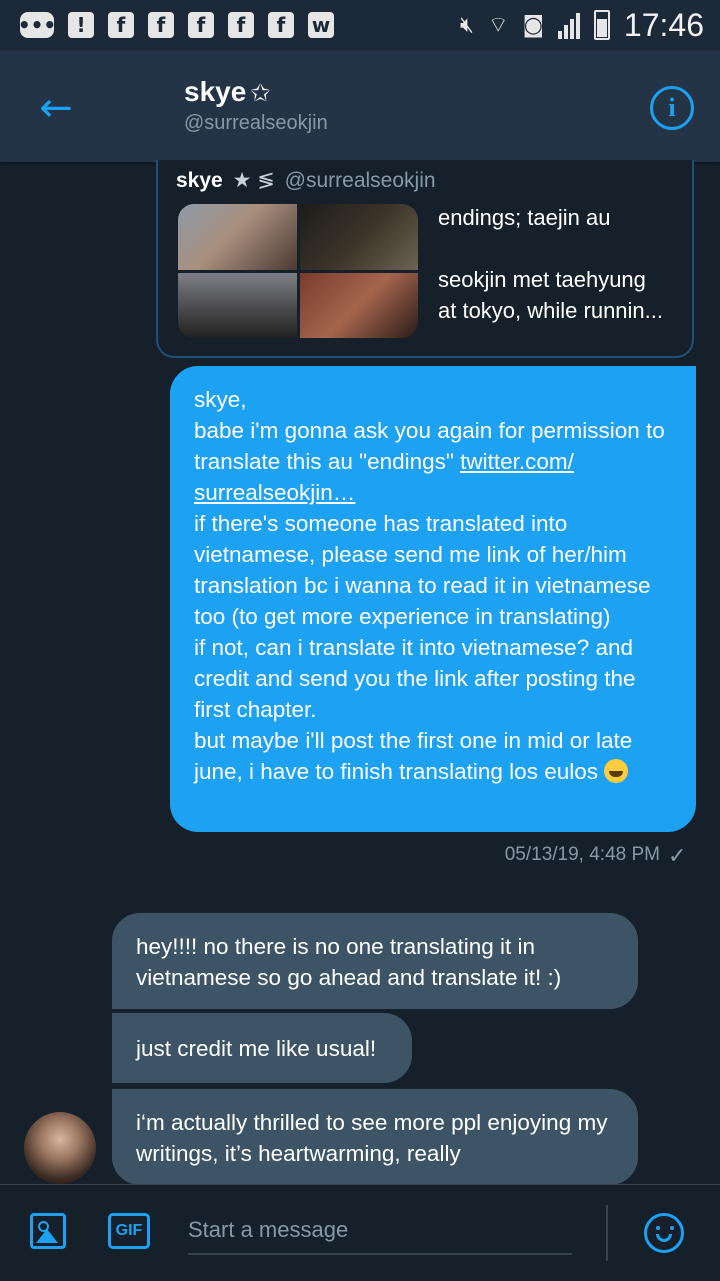 The width and height of the screenshot is (720, 1281). Describe the element at coordinates (360, 106) in the screenshot. I see `conversation-header: ← skye ✩ @surrealseokjin i` at that location.